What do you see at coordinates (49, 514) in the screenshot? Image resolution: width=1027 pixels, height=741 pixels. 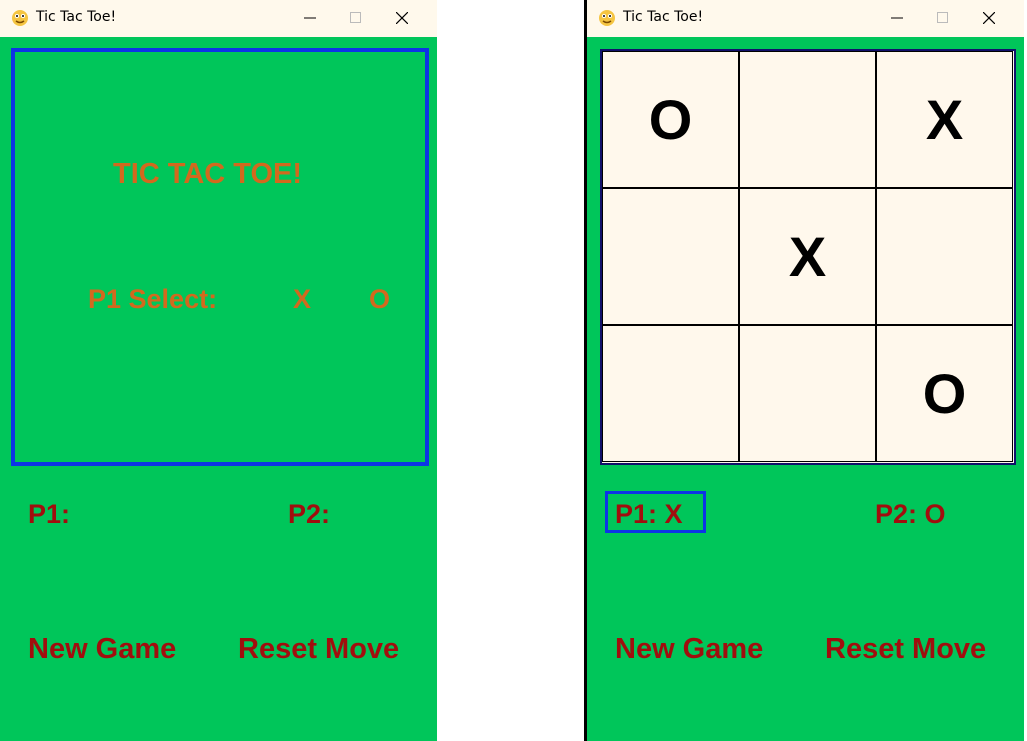 I see `p1-label: P1:` at bounding box center [49, 514].